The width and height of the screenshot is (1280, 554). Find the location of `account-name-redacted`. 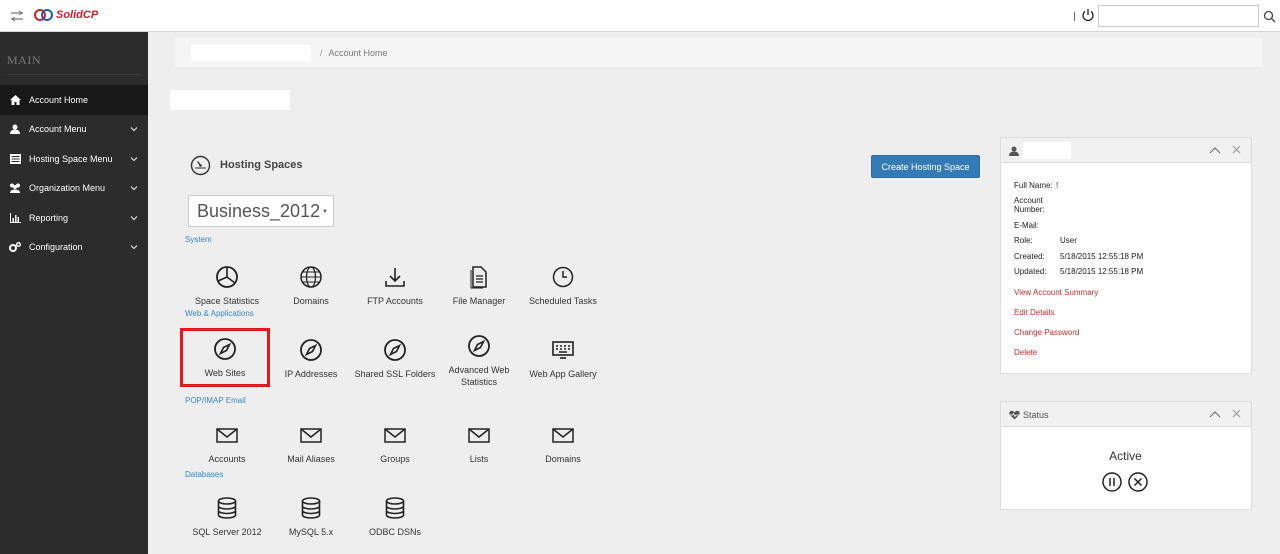

account-name-redacted is located at coordinates (1047, 150).